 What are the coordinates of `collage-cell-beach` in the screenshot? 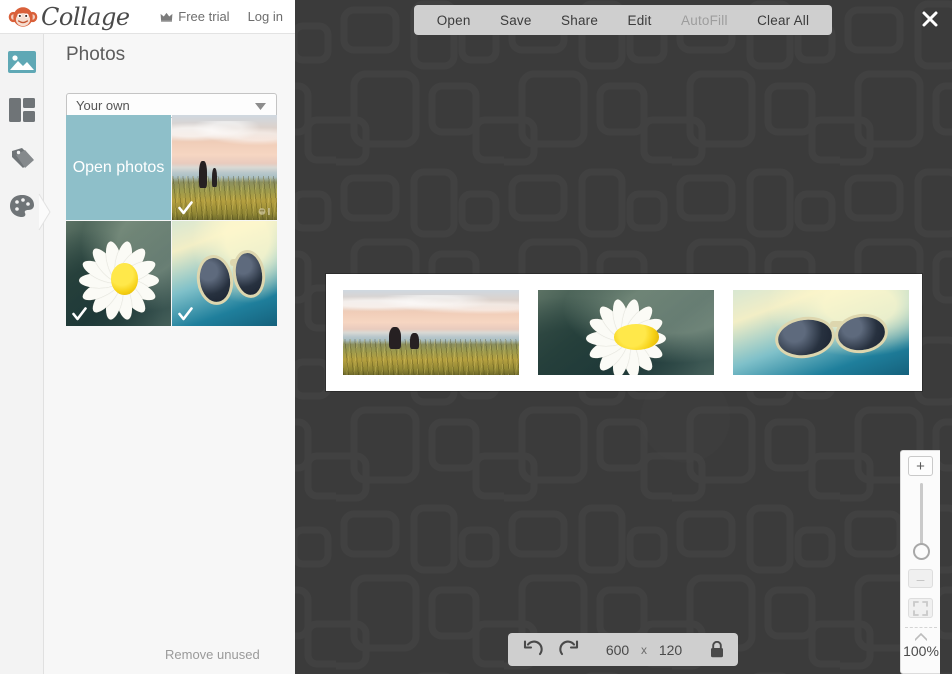 It's located at (431, 332).